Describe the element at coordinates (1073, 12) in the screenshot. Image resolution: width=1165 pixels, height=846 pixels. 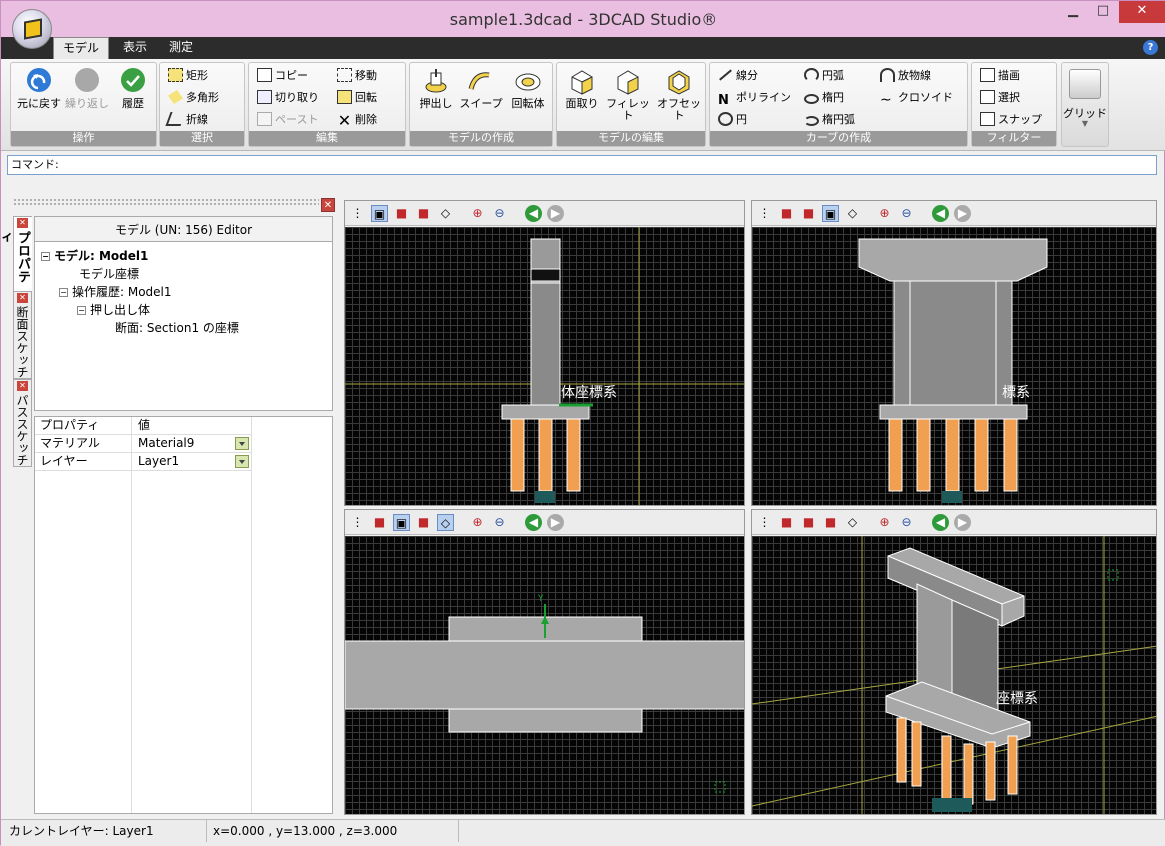
I see `minimize-button: ▁` at that location.